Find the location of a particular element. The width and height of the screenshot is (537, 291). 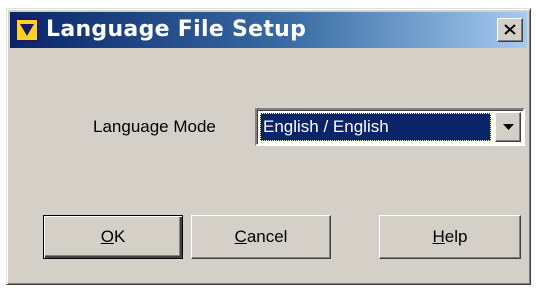

cancel-button: Cancel is located at coordinates (261, 237).